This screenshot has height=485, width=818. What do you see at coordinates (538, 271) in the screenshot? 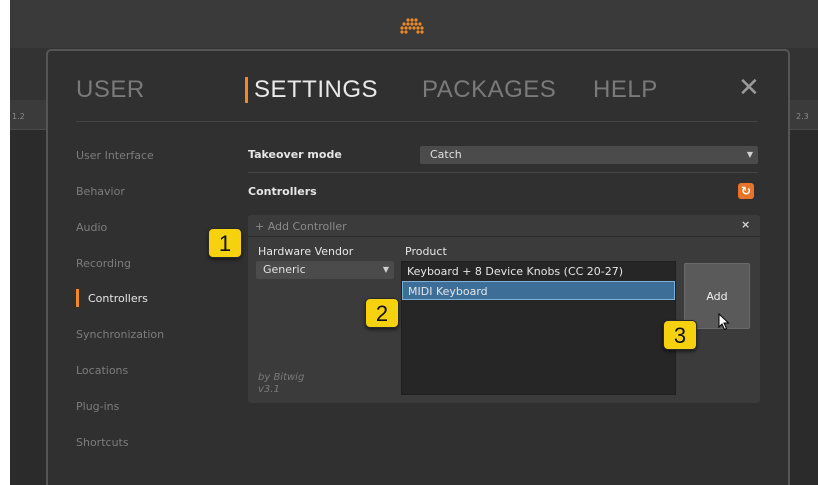
I see `list-item: Keyboard + 8 Device Knobs (CC 20-27)` at bounding box center [538, 271].